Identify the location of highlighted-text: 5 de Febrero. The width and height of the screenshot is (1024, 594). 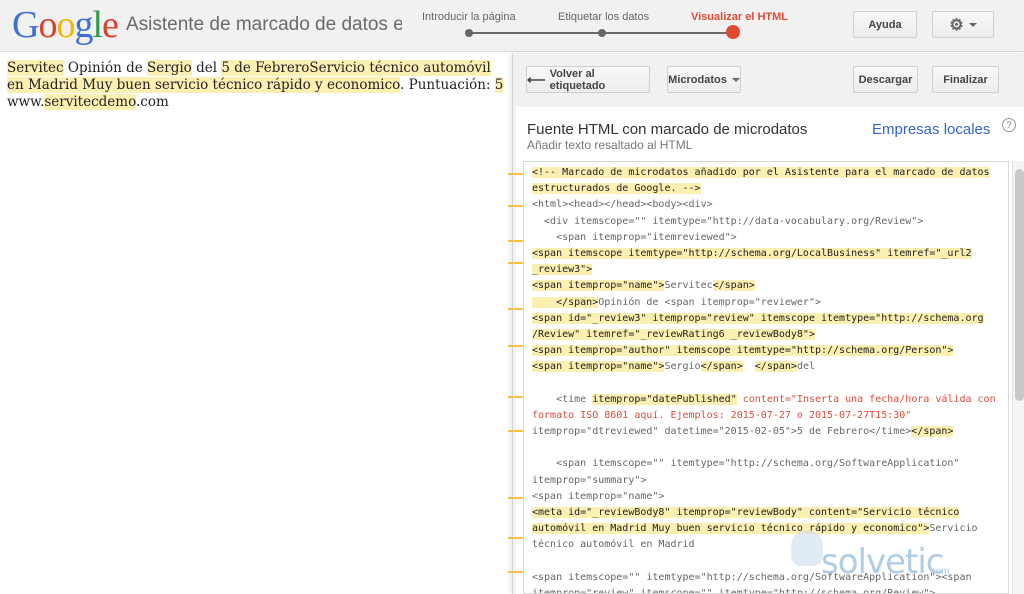
(265, 68).